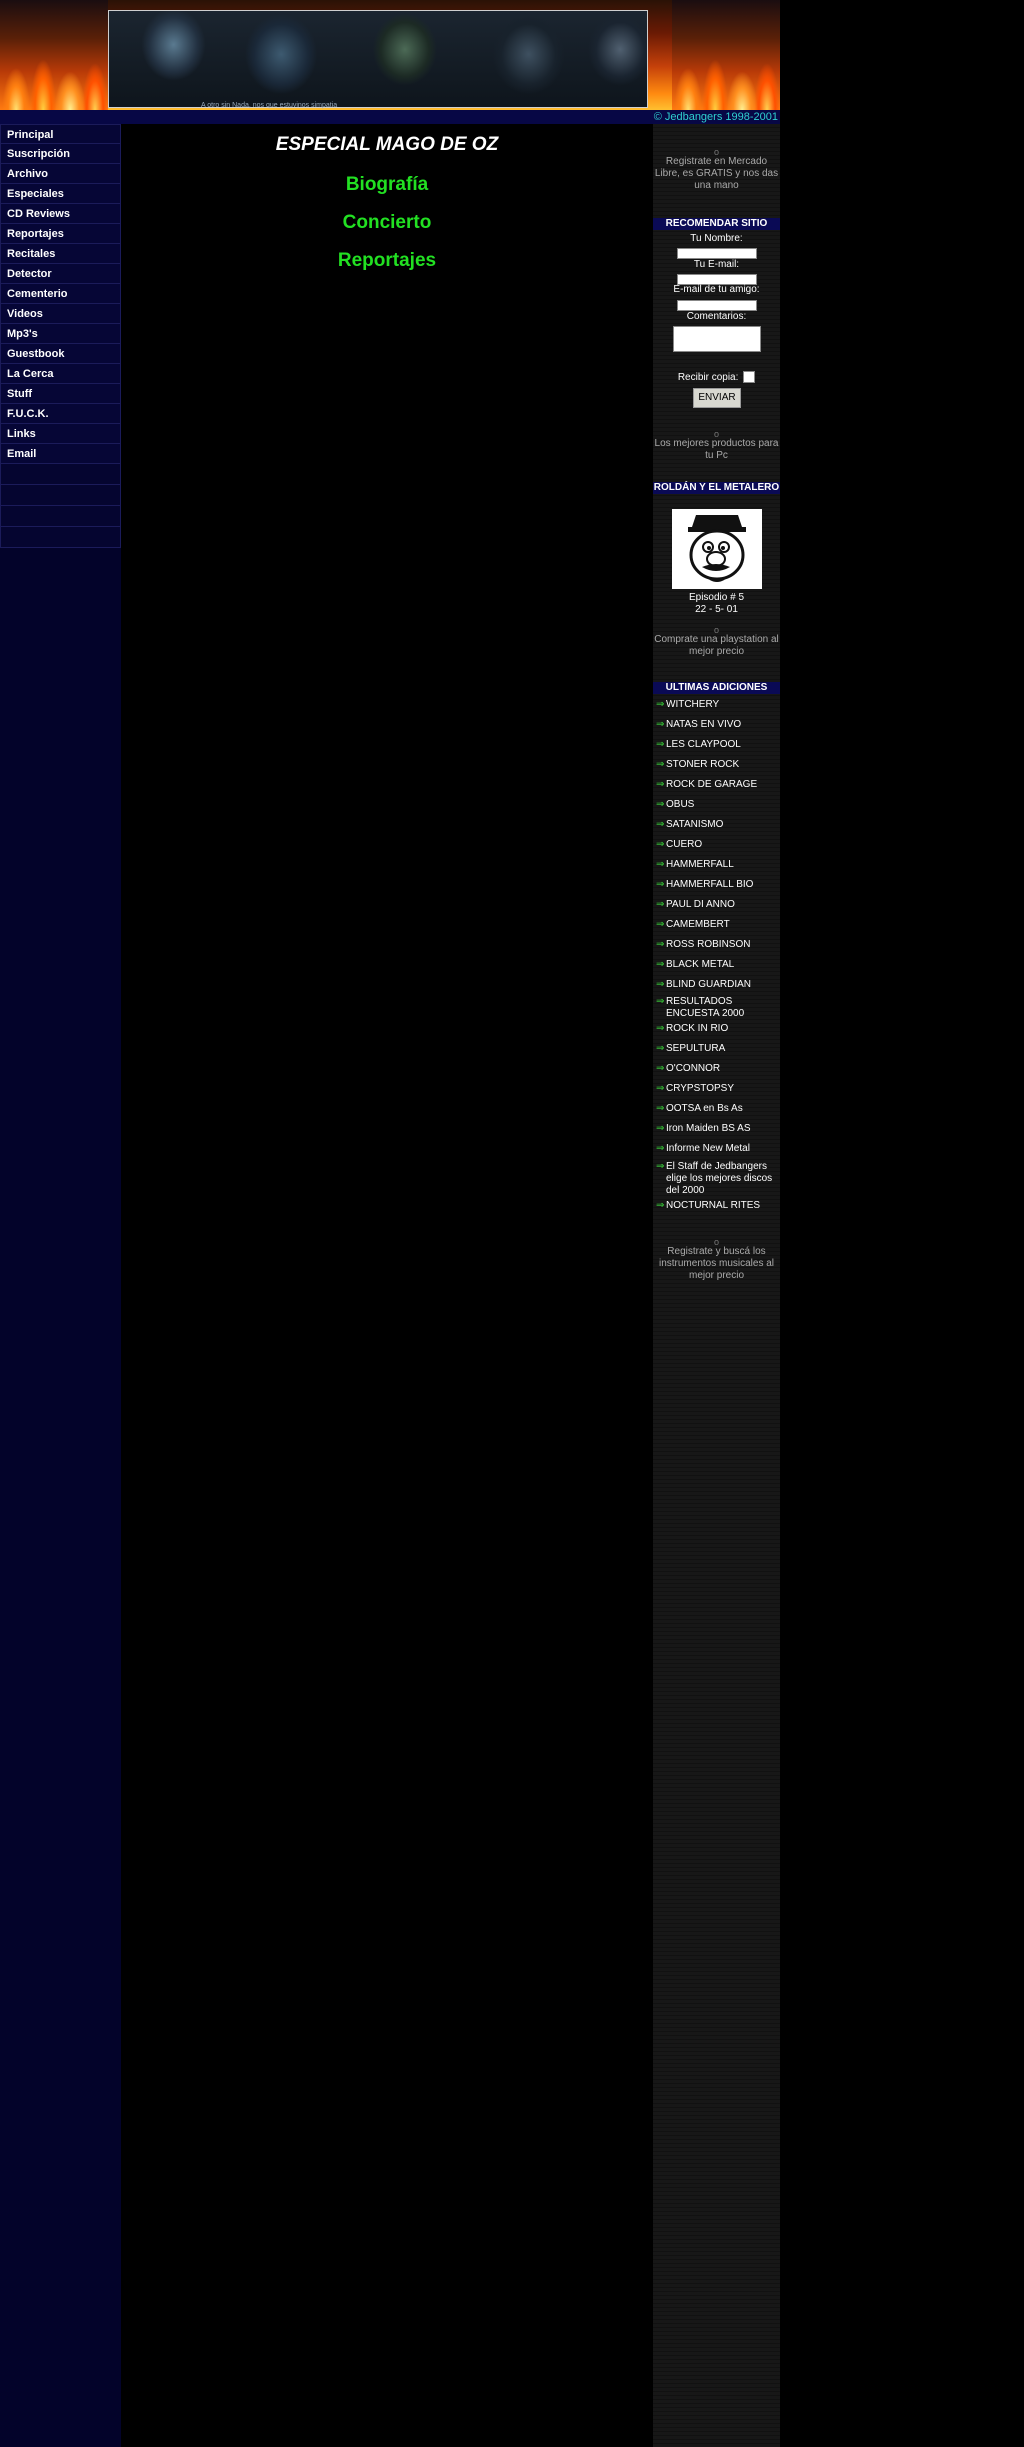  I want to click on copy-checkbox, so click(749, 377).